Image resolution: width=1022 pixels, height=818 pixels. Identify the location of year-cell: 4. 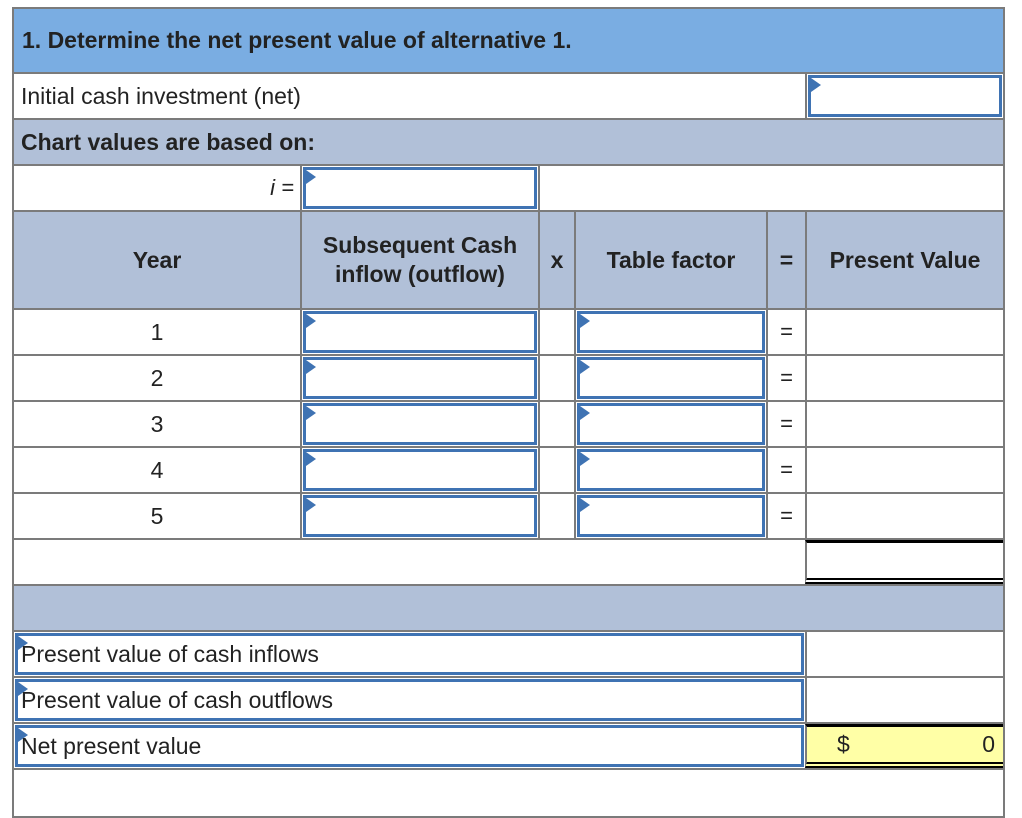
(157, 469).